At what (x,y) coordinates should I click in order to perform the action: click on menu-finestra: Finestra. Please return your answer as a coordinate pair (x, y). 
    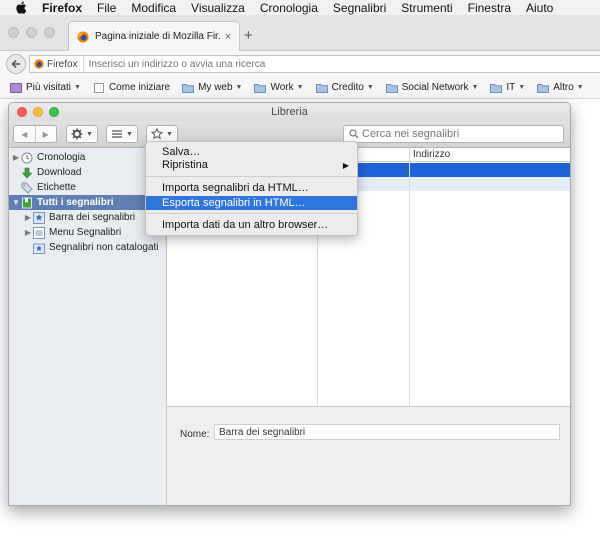
    Looking at the image, I should click on (489, 8).